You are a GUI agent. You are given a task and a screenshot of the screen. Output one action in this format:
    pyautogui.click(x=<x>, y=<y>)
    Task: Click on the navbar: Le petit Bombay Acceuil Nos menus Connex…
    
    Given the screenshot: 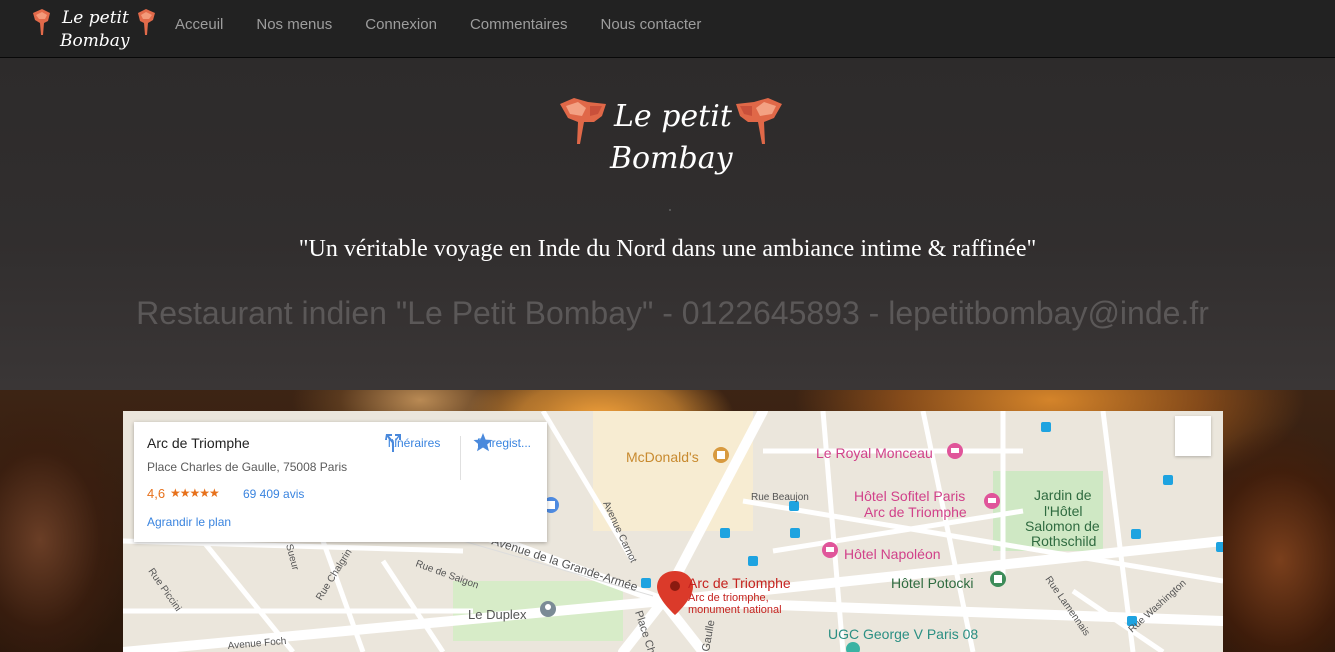 What is the action you would take?
    pyautogui.click(x=667, y=29)
    